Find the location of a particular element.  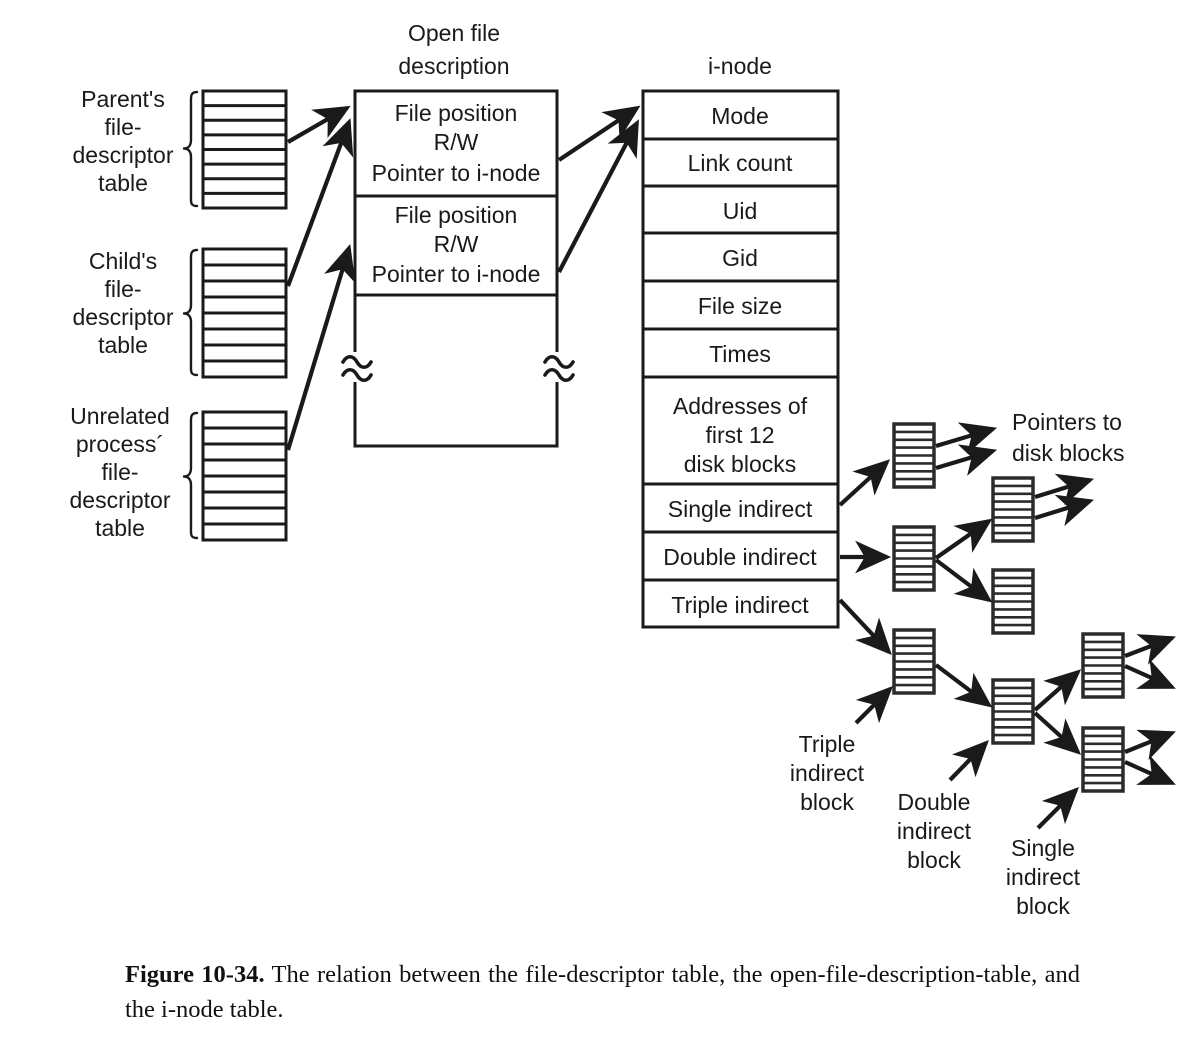

disk-block-triple-indirect-level3-upper is located at coordinates (1103, 665).